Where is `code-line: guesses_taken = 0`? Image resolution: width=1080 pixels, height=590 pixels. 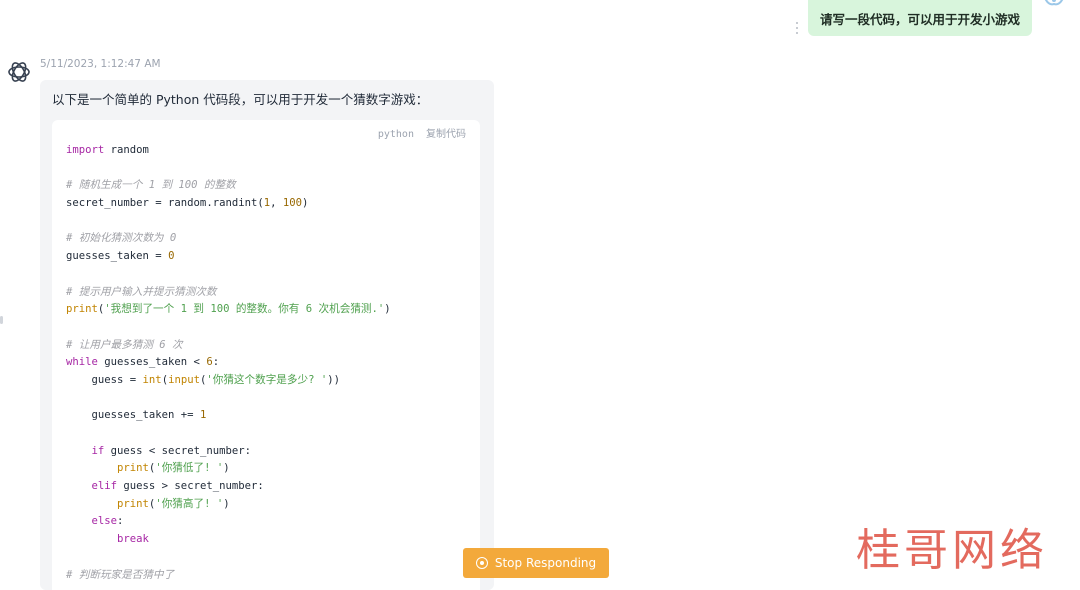
code-line: guesses_taken = 0 is located at coordinates (228, 257).